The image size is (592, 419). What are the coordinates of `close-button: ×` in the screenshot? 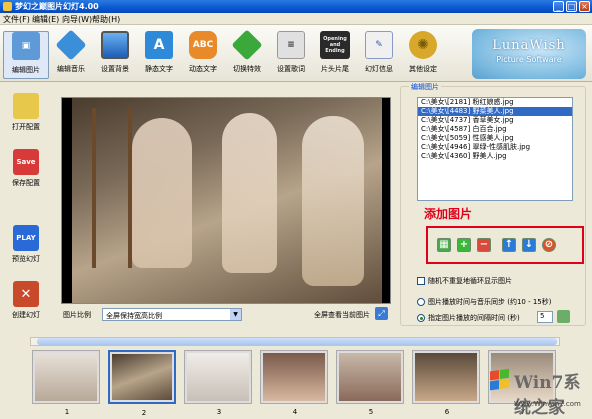 It's located at (584, 6).